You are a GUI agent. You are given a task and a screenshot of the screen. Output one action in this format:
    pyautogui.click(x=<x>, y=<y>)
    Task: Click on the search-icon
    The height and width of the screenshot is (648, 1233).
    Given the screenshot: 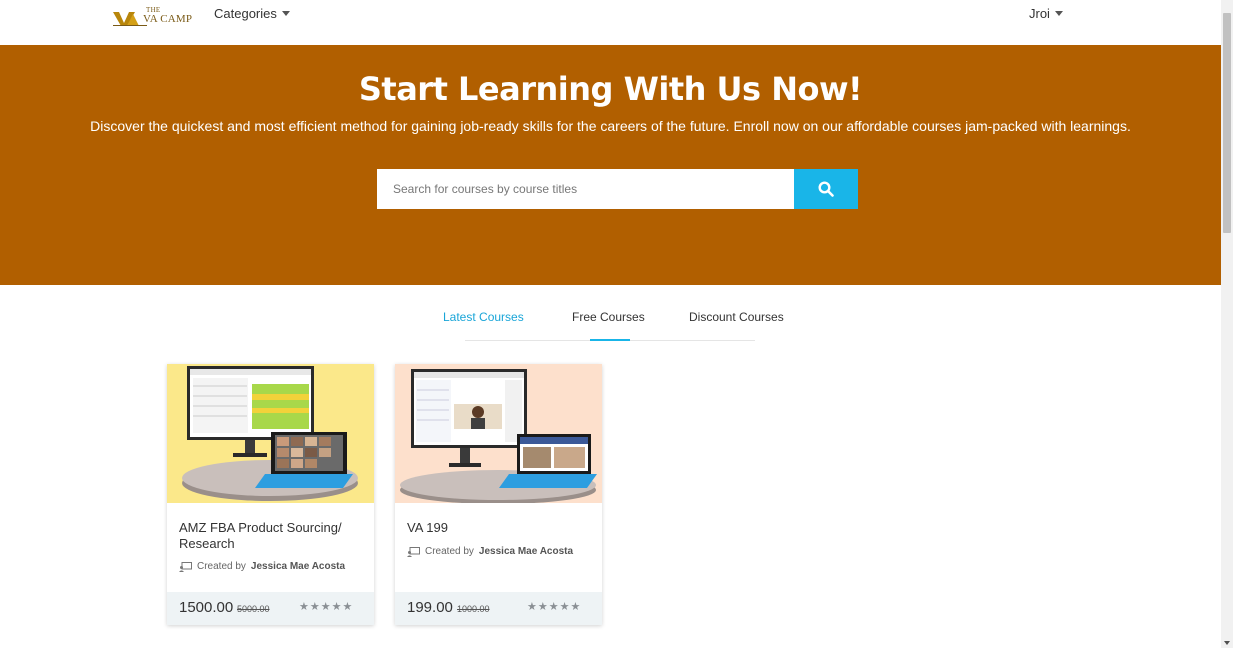 What is the action you would take?
    pyautogui.click(x=826, y=189)
    